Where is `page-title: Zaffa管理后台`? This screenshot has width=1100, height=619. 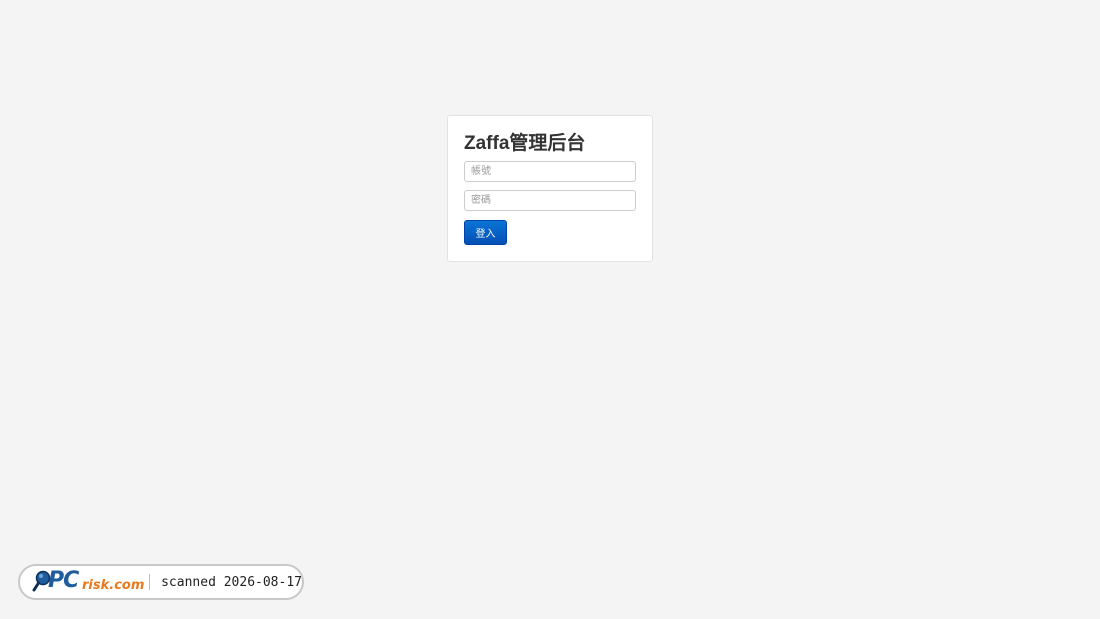
page-title: Zaffa管理后台 is located at coordinates (525, 143).